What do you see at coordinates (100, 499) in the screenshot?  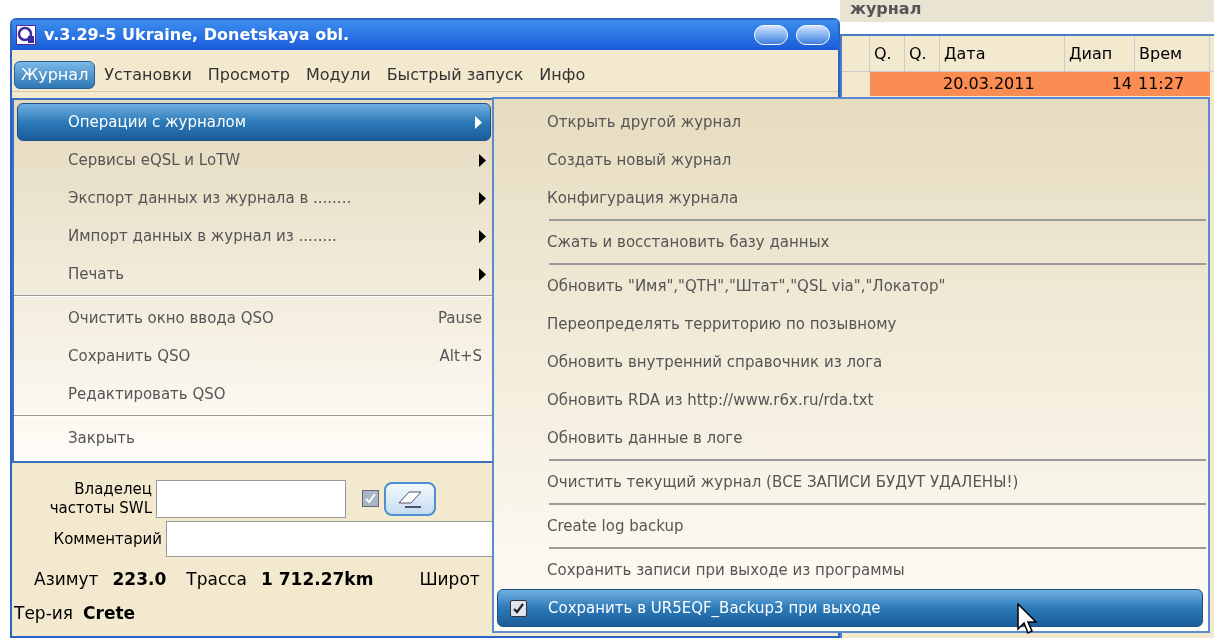 I see `owner-label: Владелец частоты SWL` at bounding box center [100, 499].